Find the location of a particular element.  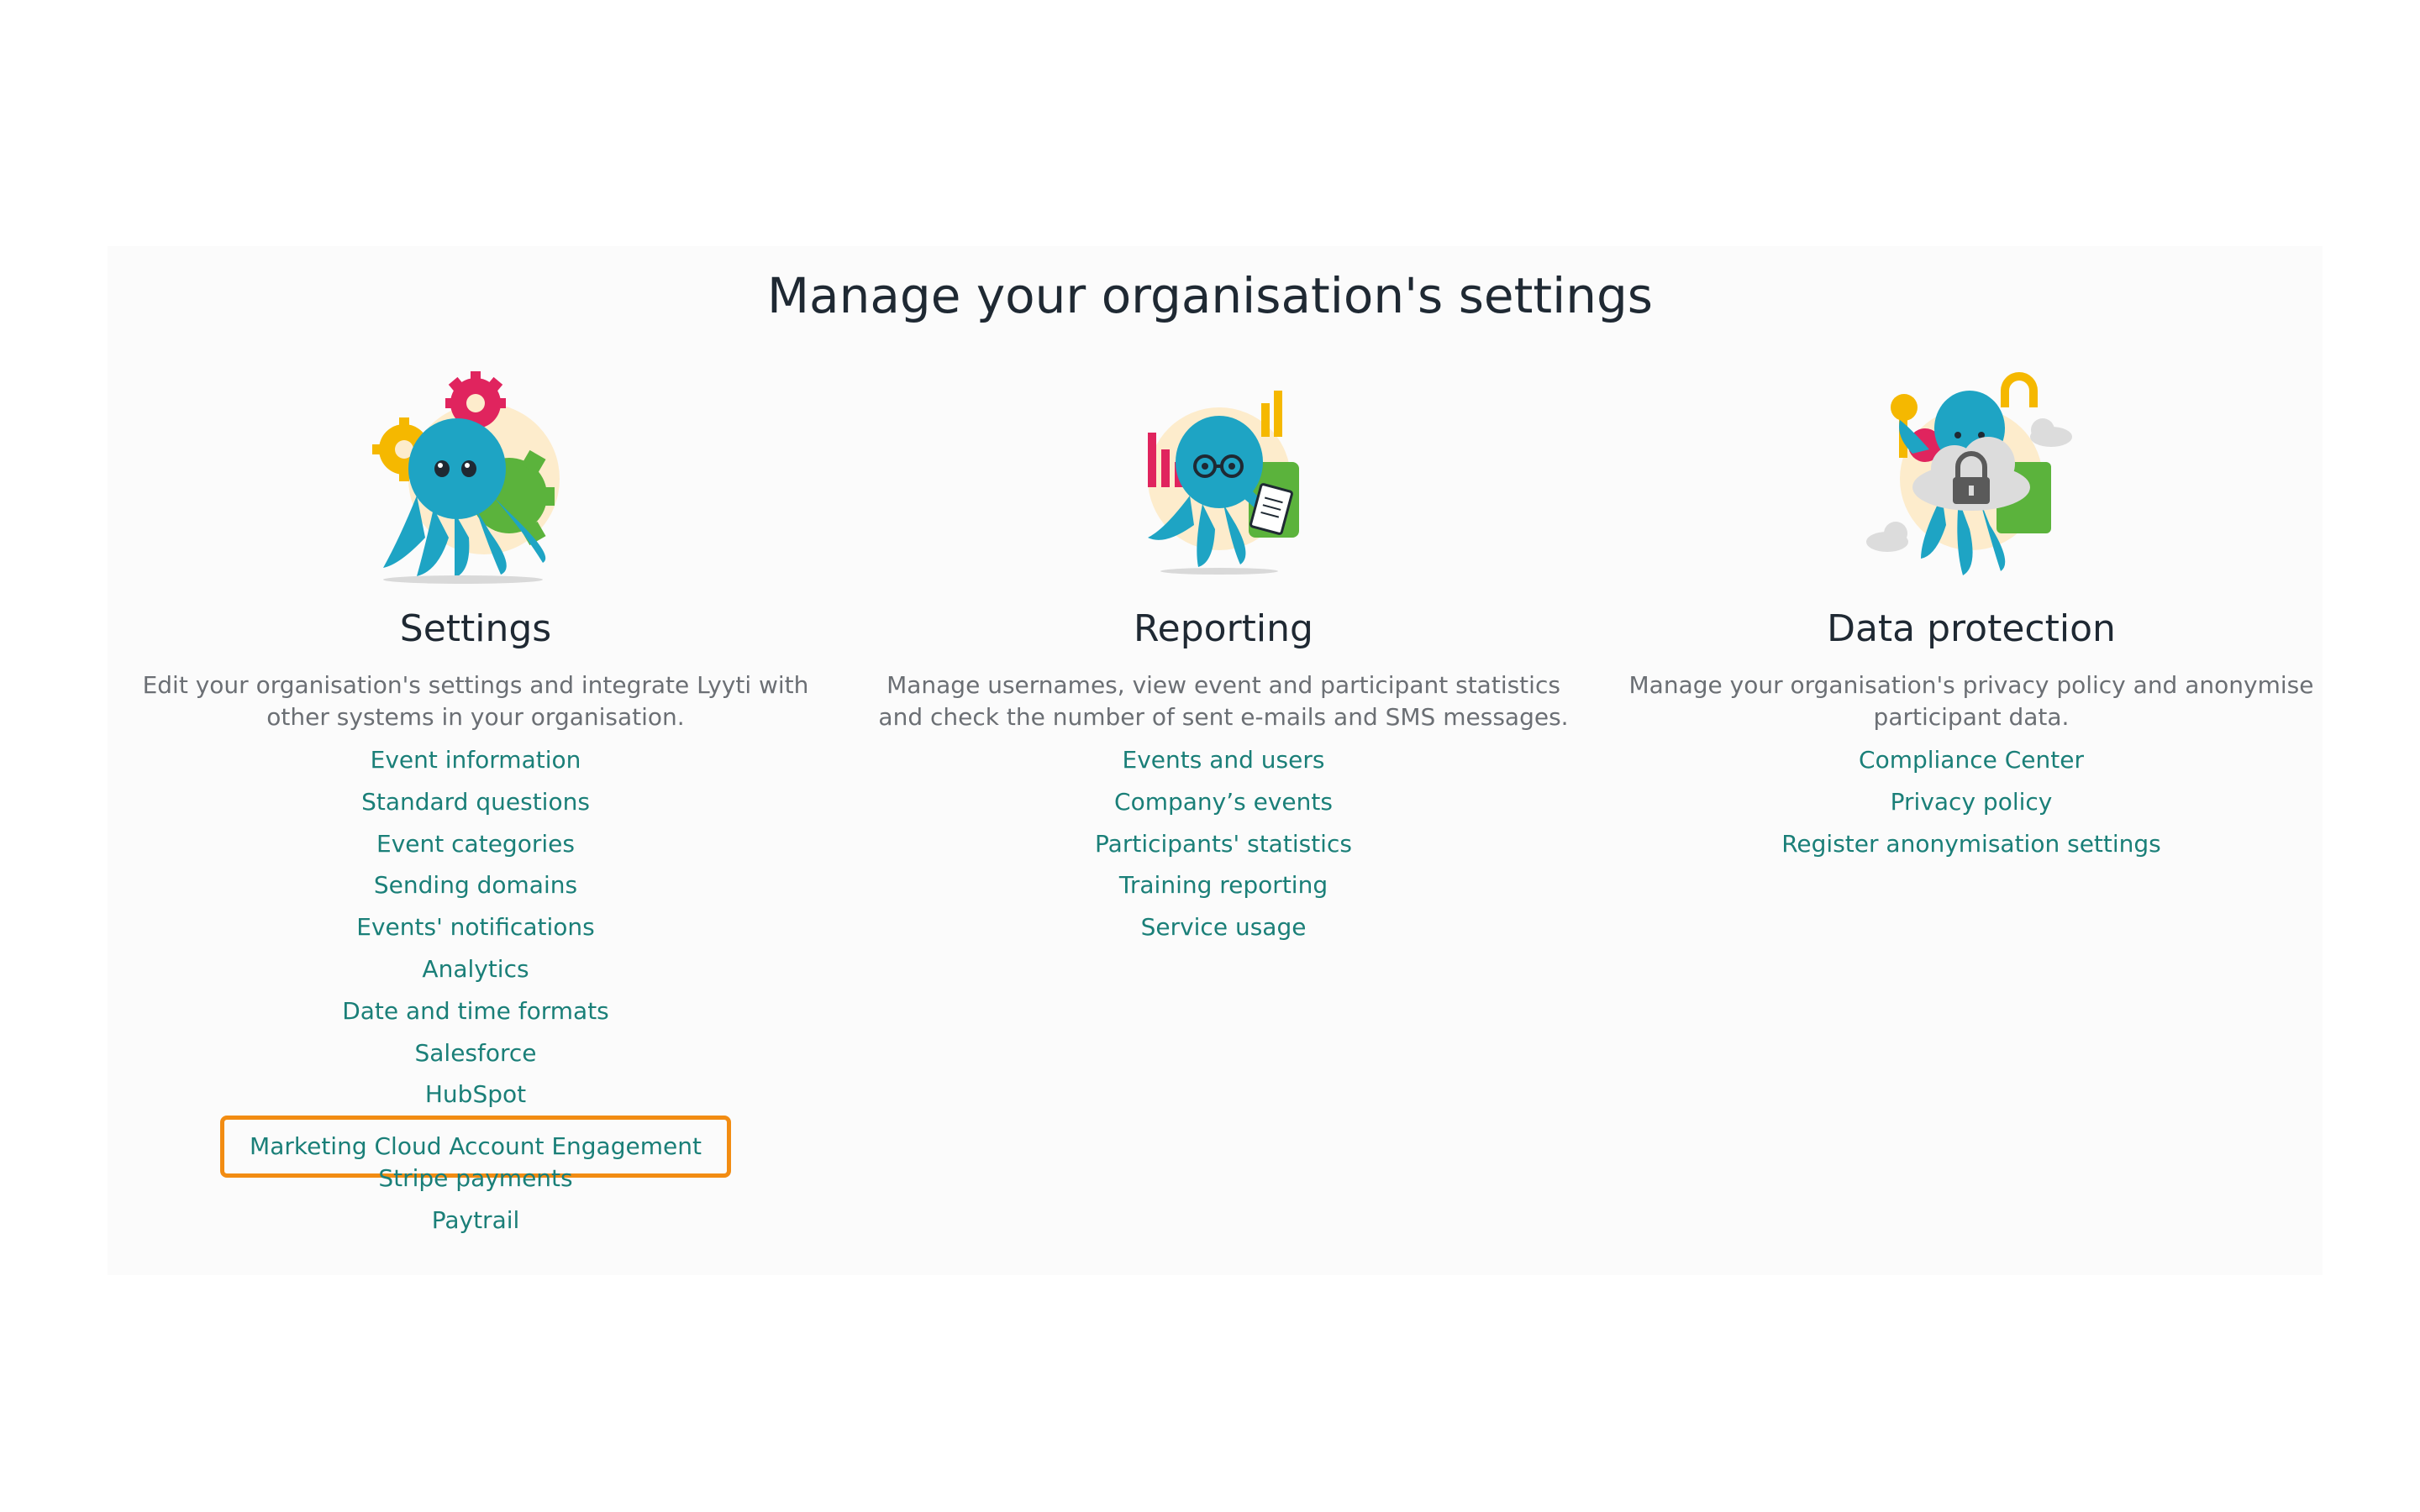

link-register-anonymisation-settings: Register anonymisation settings is located at coordinates (1972, 844).